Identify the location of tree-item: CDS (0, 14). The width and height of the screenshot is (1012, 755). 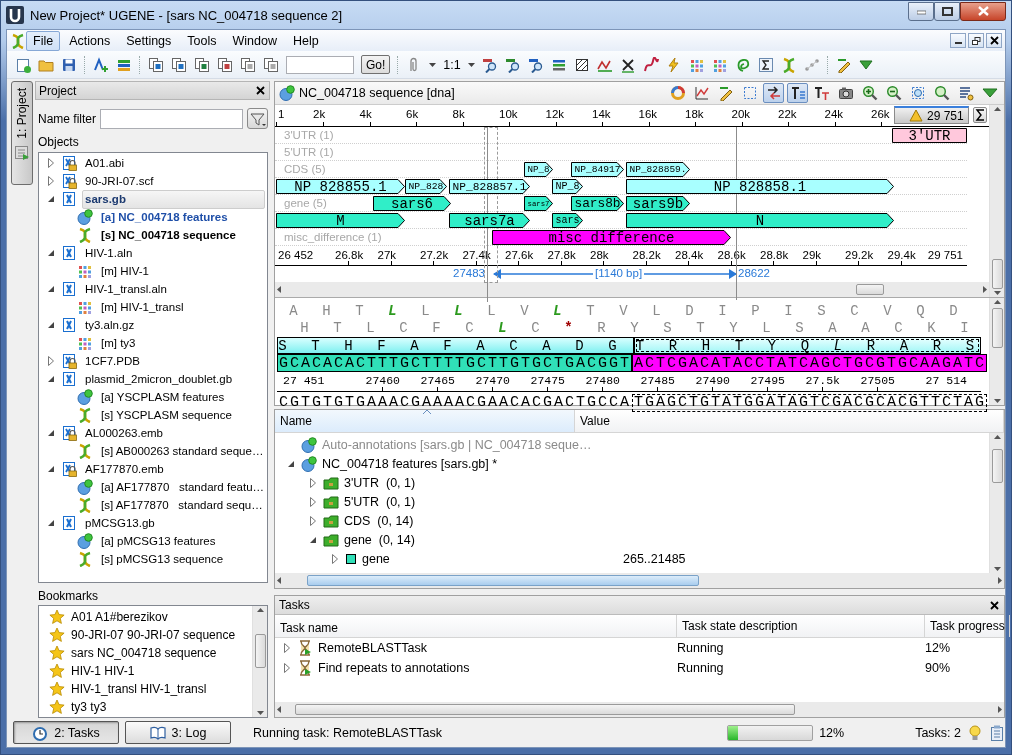
(379, 520).